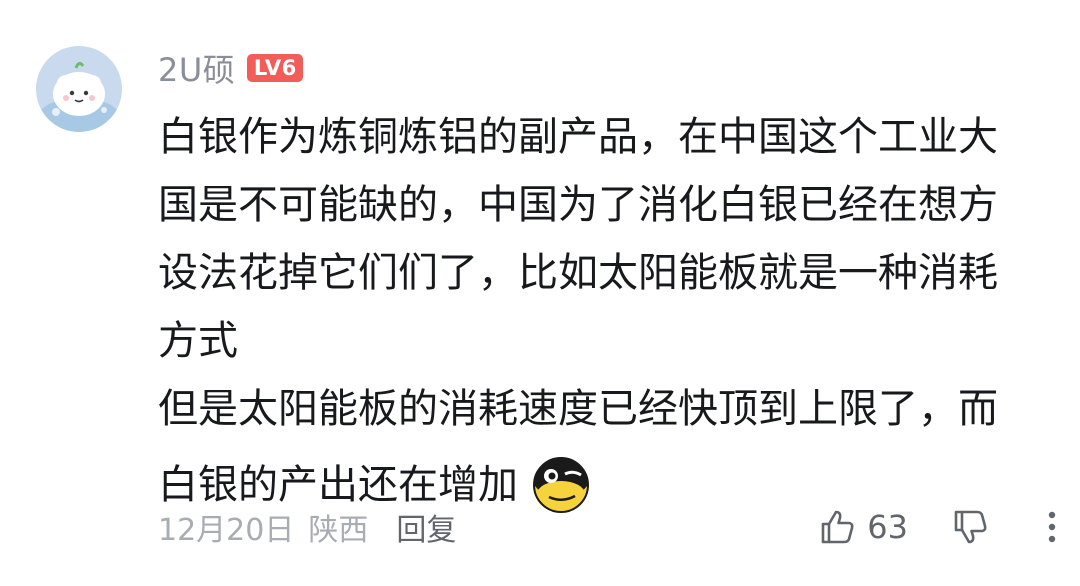 This screenshot has height=586, width=1080. What do you see at coordinates (578, 409) in the screenshot?
I see `comment-line: 但是太阳能板的消耗速度已经快顶到上限了，而` at bounding box center [578, 409].